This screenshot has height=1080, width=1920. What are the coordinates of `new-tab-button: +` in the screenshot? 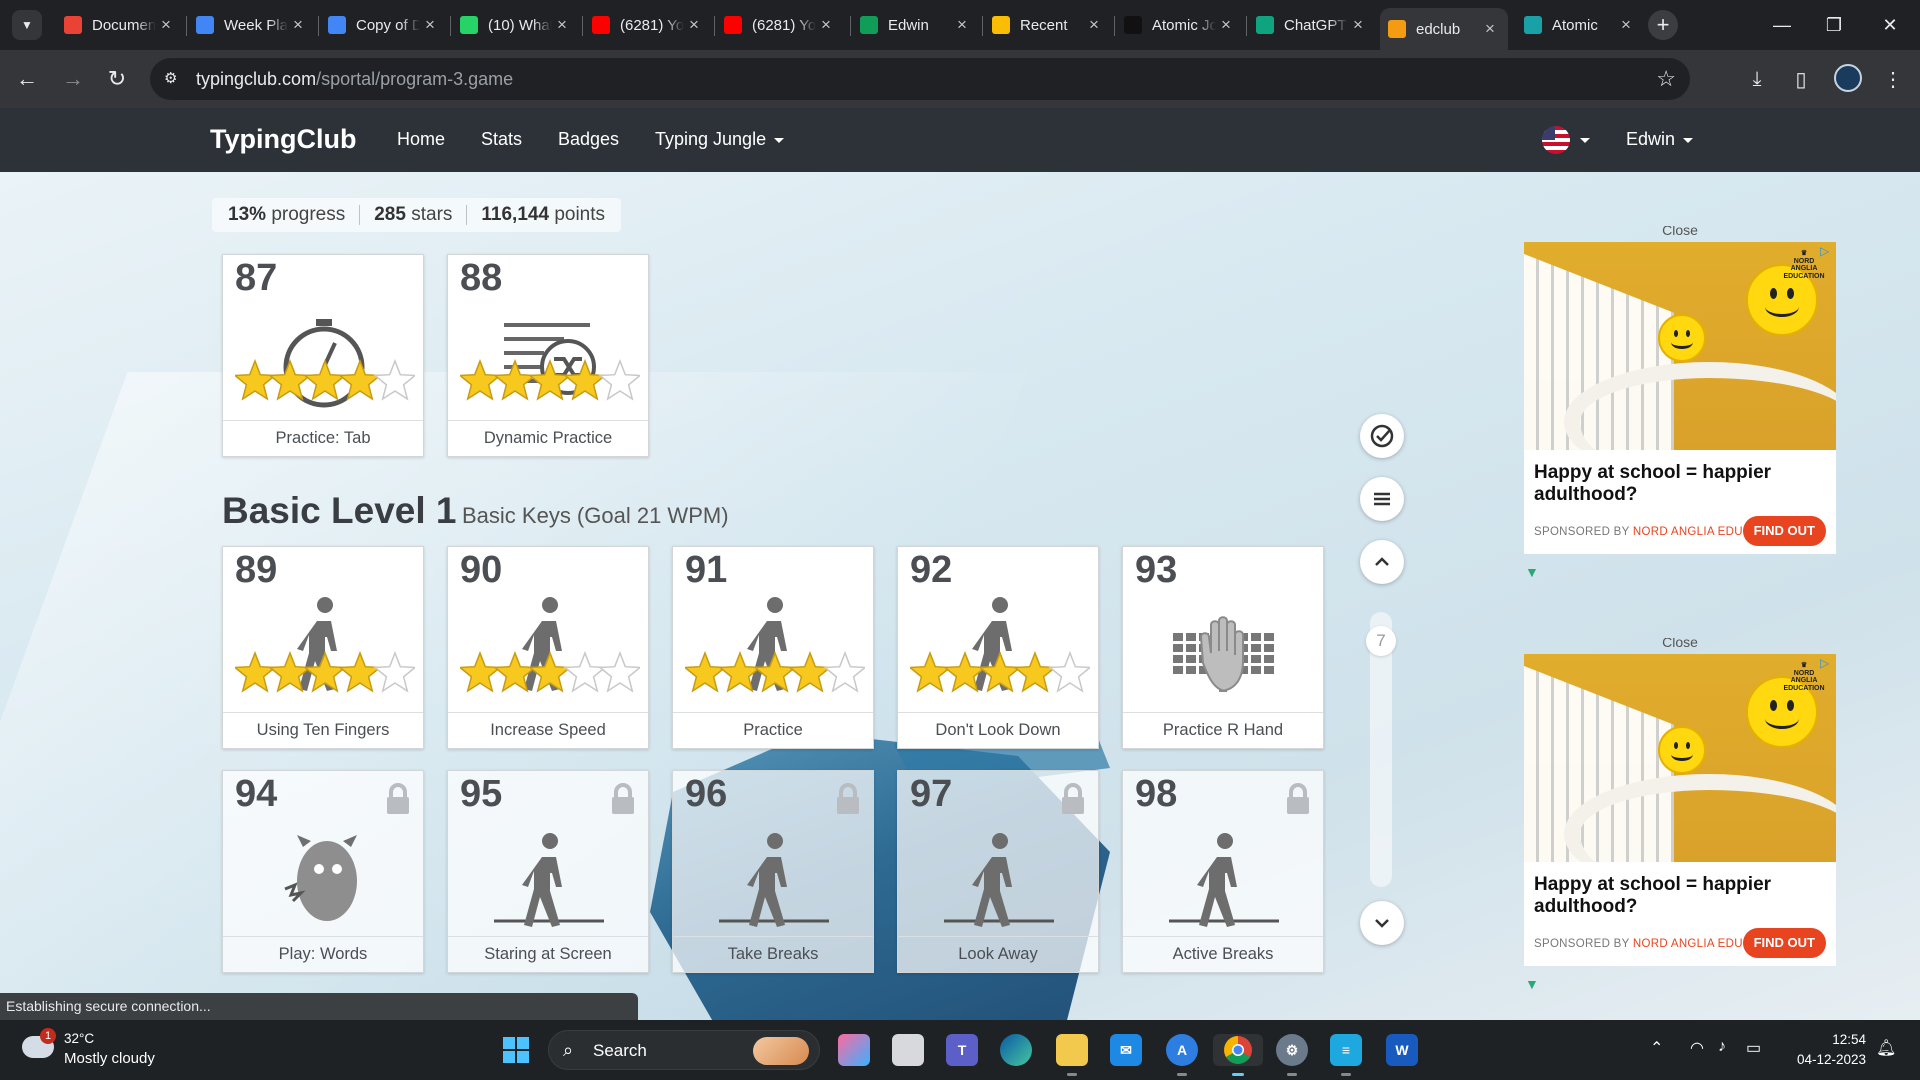 It's located at (1663, 25).